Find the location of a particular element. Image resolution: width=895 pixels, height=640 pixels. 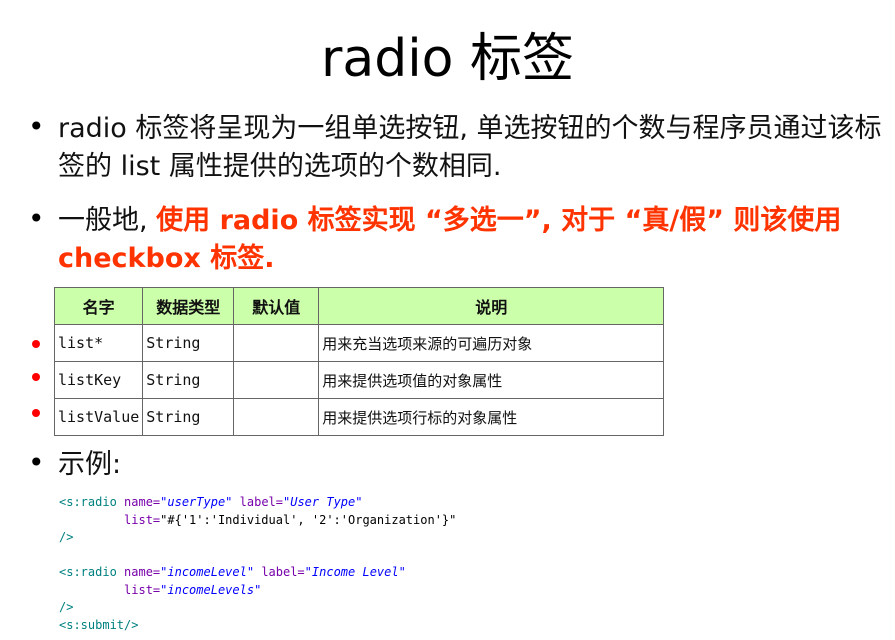

table-row: listValue String 用来提供选项行标的对象属性 is located at coordinates (359, 417).